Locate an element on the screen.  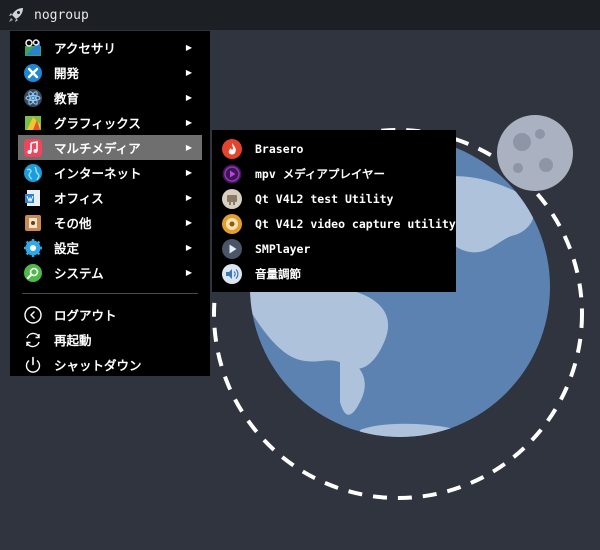
rocket-icon is located at coordinates (16, 15).